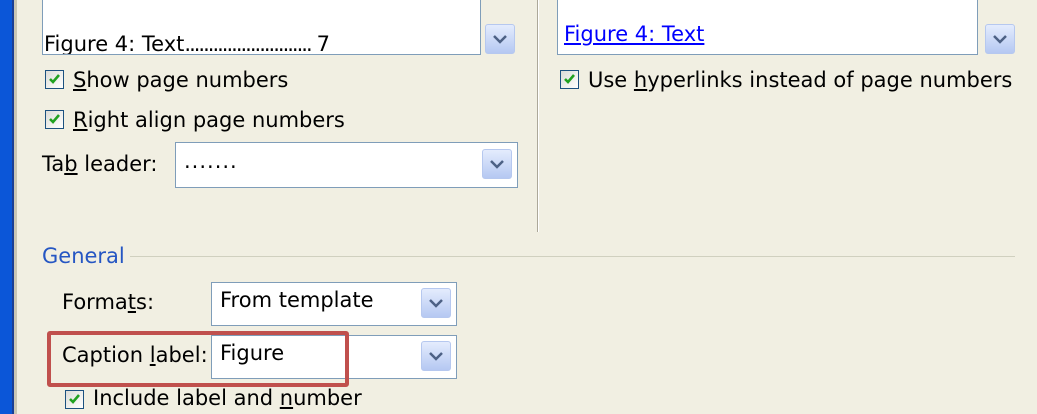 The height and width of the screenshot is (414, 1037). Describe the element at coordinates (327, 398) in the screenshot. I see `label-part: umber` at that location.